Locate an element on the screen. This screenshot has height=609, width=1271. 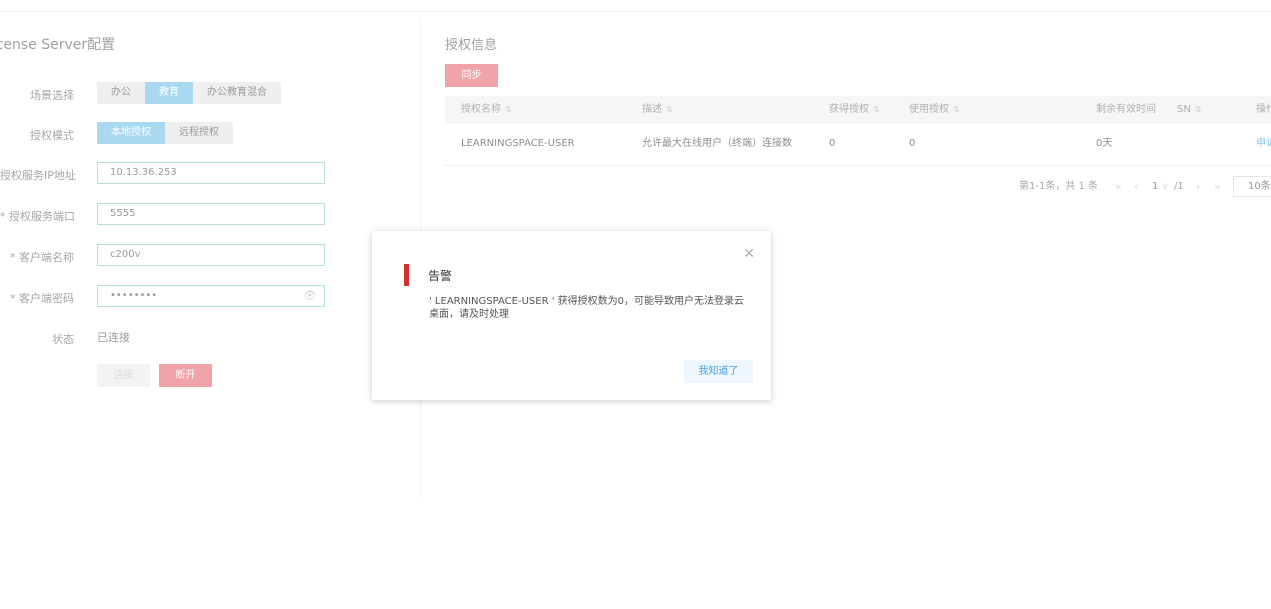
cell-desc: 允许最大在线用户（终端）连接数 is located at coordinates (717, 143).